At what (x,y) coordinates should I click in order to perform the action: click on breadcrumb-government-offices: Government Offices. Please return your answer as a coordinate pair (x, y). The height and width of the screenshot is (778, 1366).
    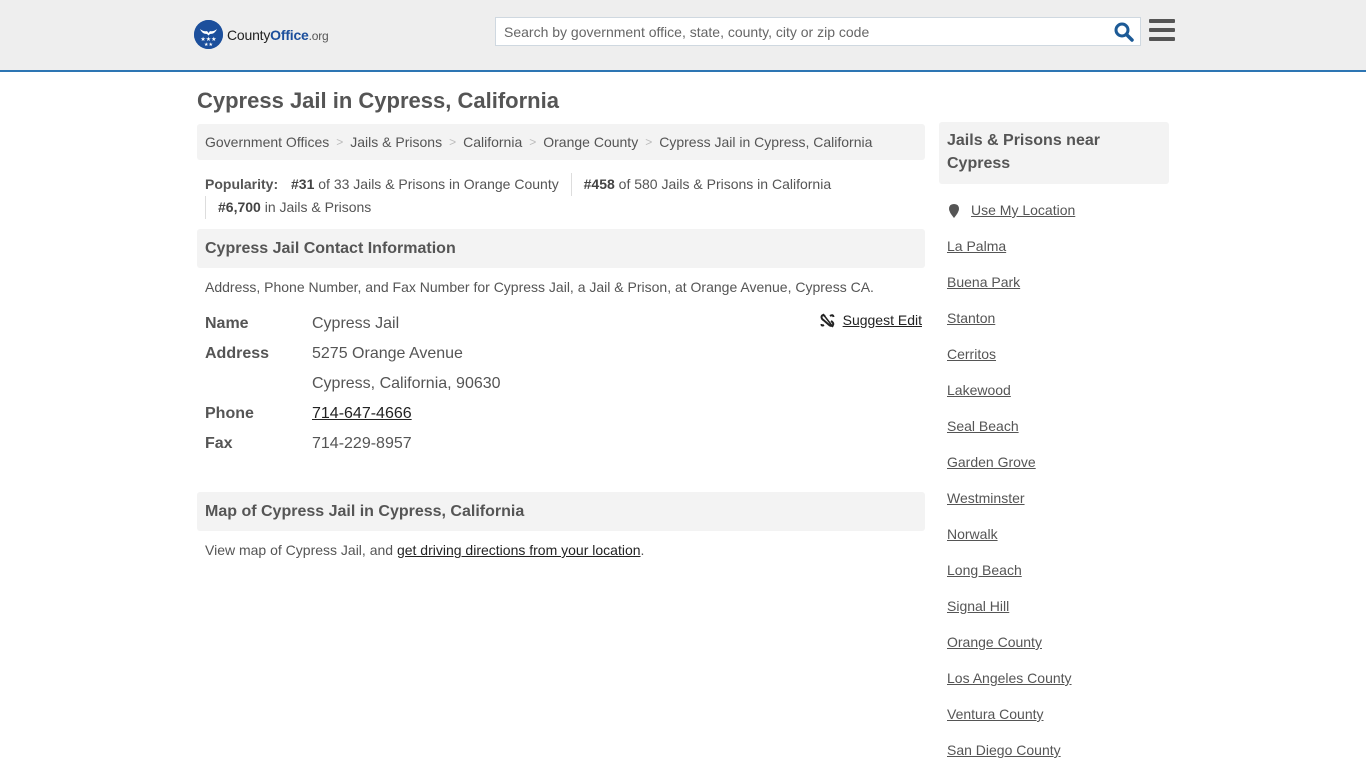
    Looking at the image, I should click on (267, 142).